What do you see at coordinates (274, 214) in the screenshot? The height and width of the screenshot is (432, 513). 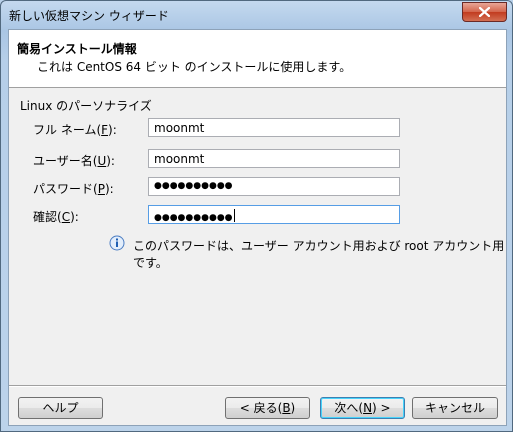 I see `confirm-password-input: ●●●●●●●●●●` at bounding box center [274, 214].